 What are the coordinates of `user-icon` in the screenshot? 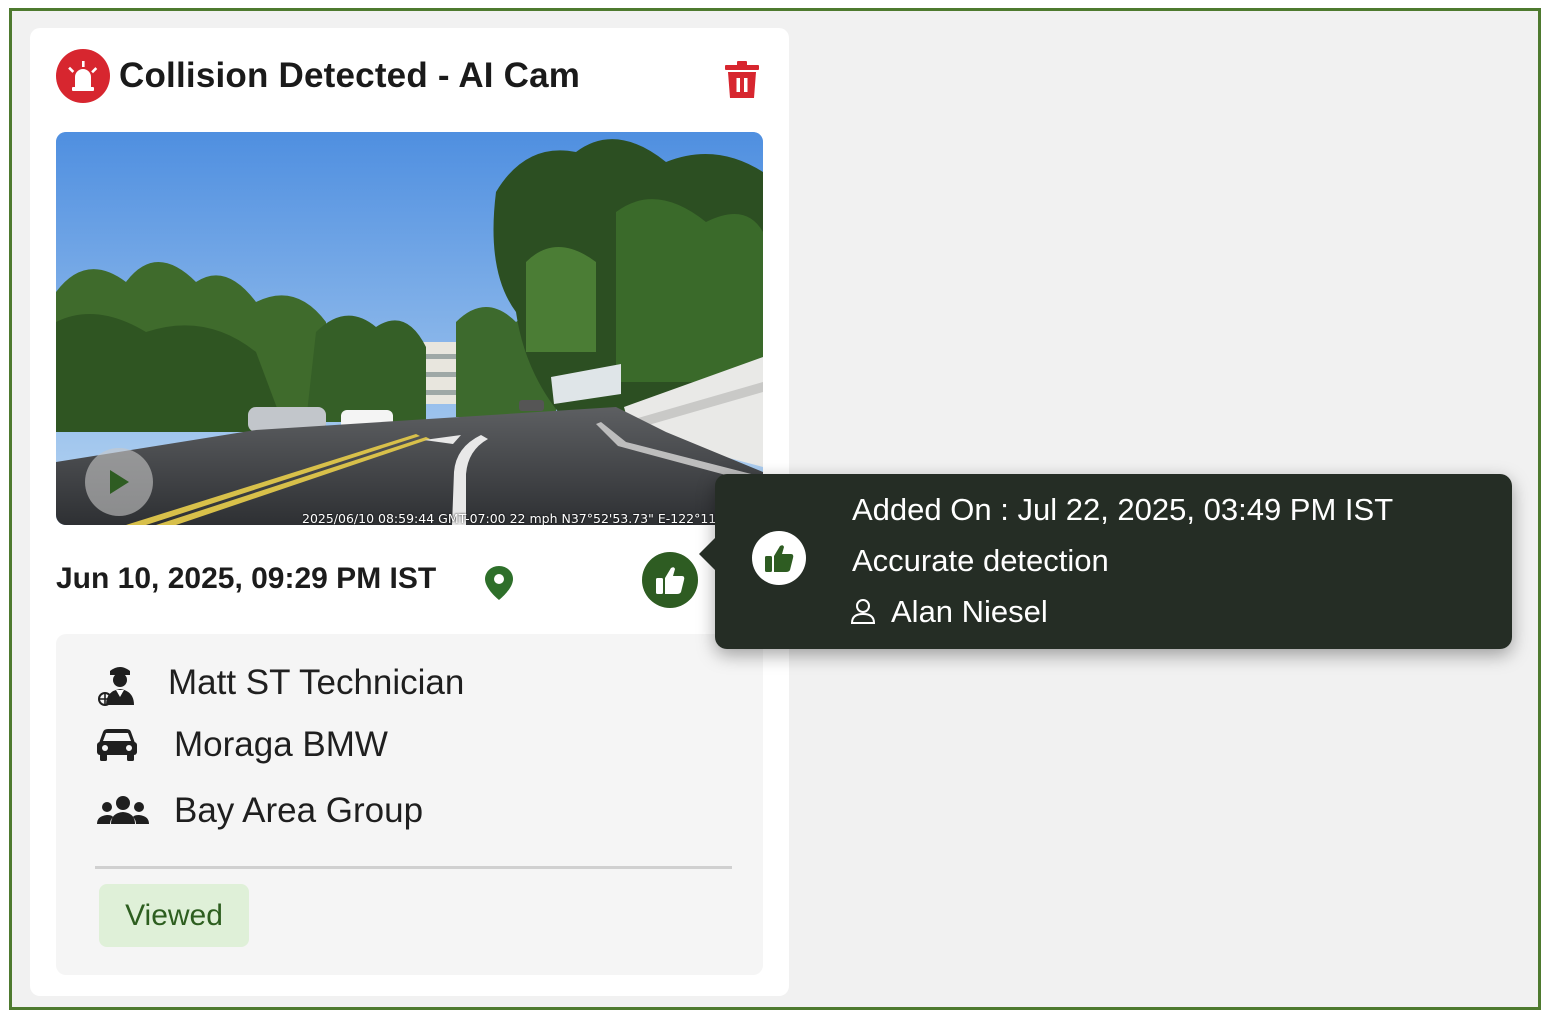 It's located at (863, 611).